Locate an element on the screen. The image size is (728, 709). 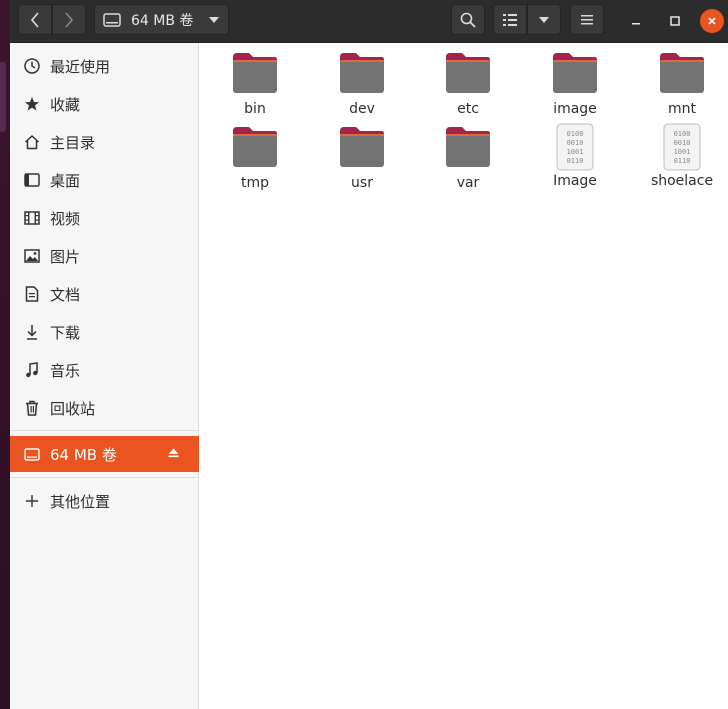
plus-icon is located at coordinates (32, 501).